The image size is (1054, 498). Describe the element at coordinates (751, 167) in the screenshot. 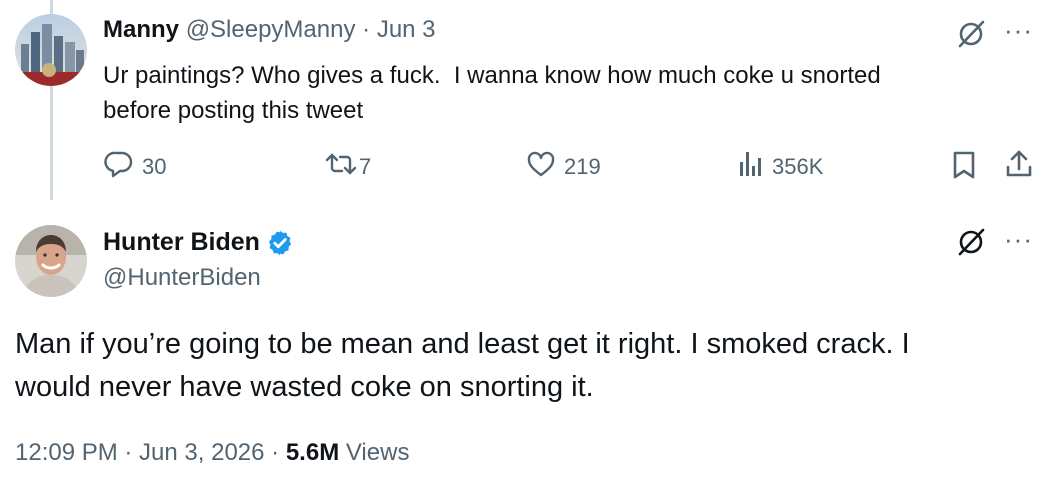

I see `views-icon` at that location.